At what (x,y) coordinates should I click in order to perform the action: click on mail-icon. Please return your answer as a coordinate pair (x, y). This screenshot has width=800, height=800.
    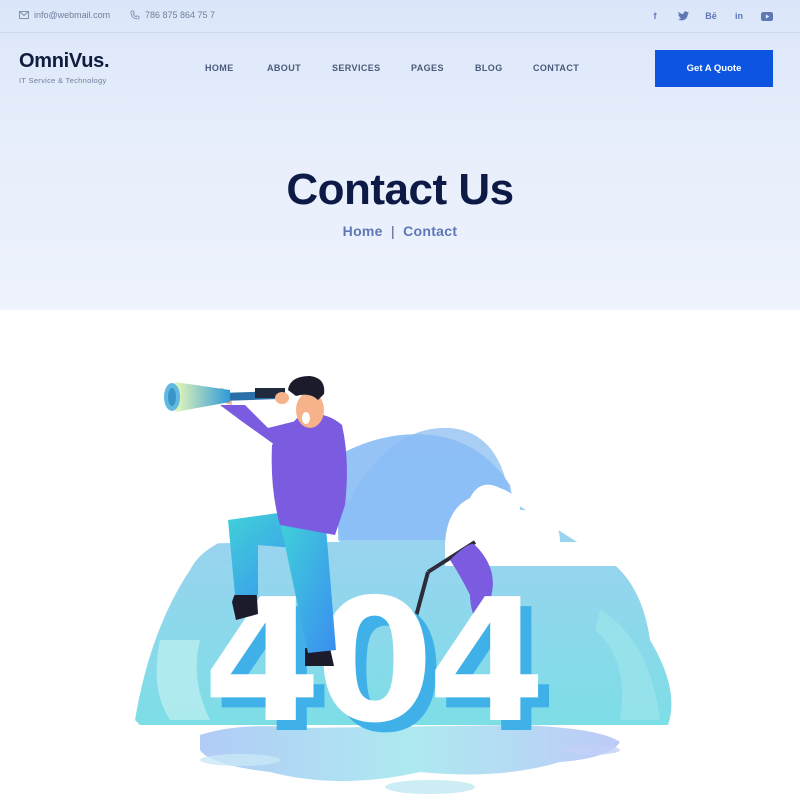
    Looking at the image, I should click on (24, 15).